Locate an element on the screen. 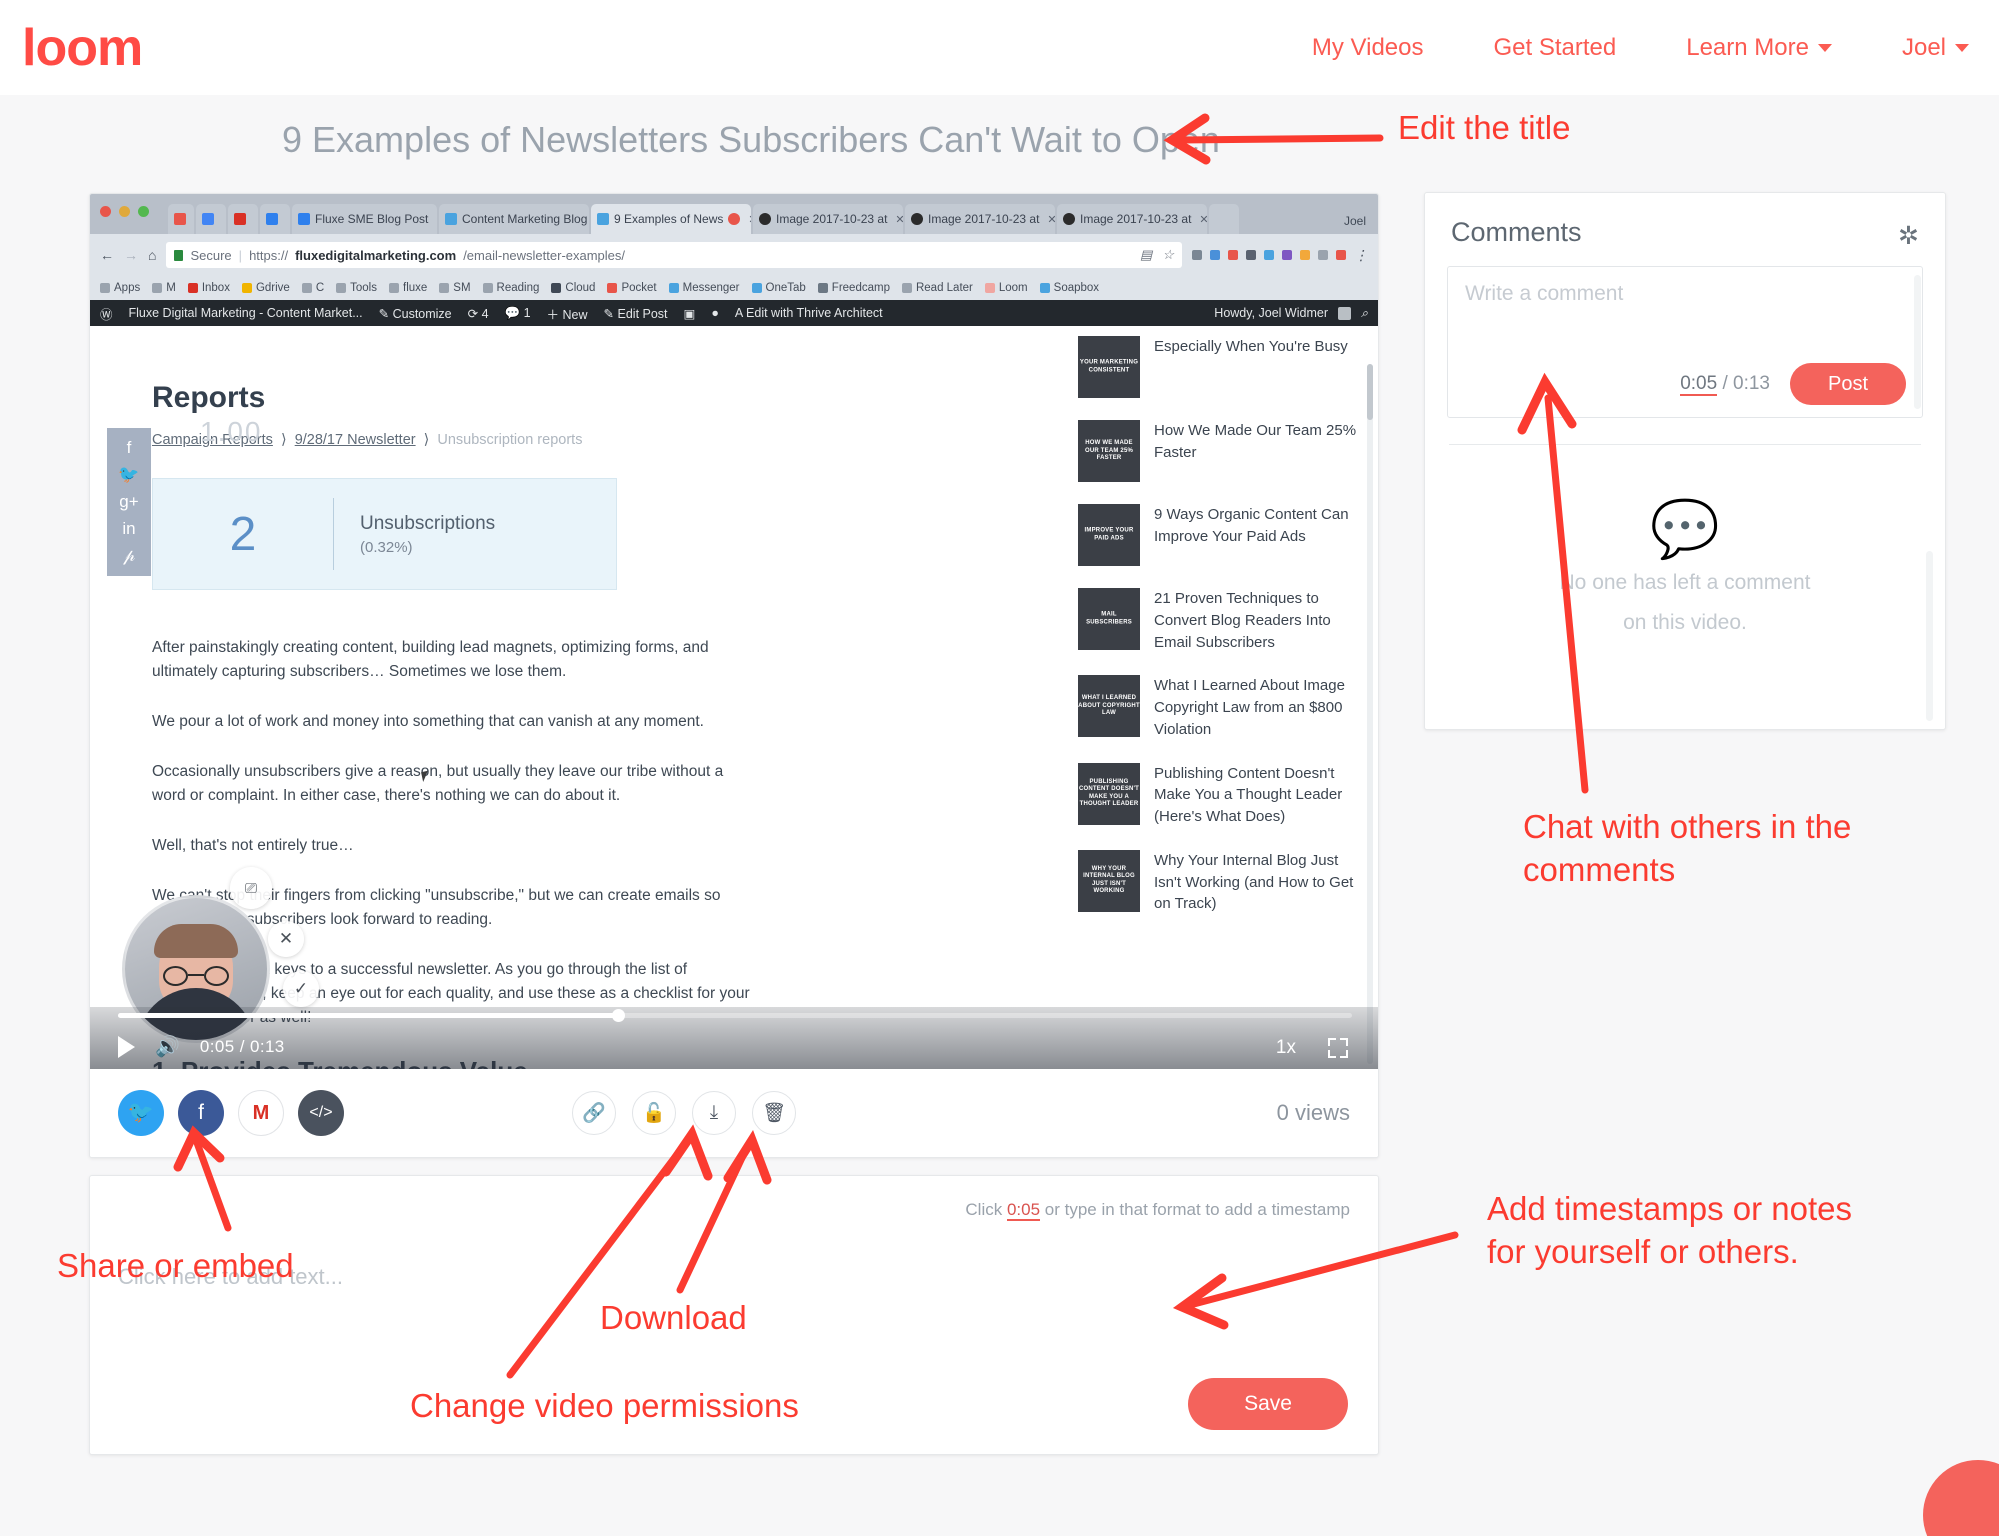 The width and height of the screenshot is (1999, 1536). search-icon: ⌕ is located at coordinates (1364, 313).